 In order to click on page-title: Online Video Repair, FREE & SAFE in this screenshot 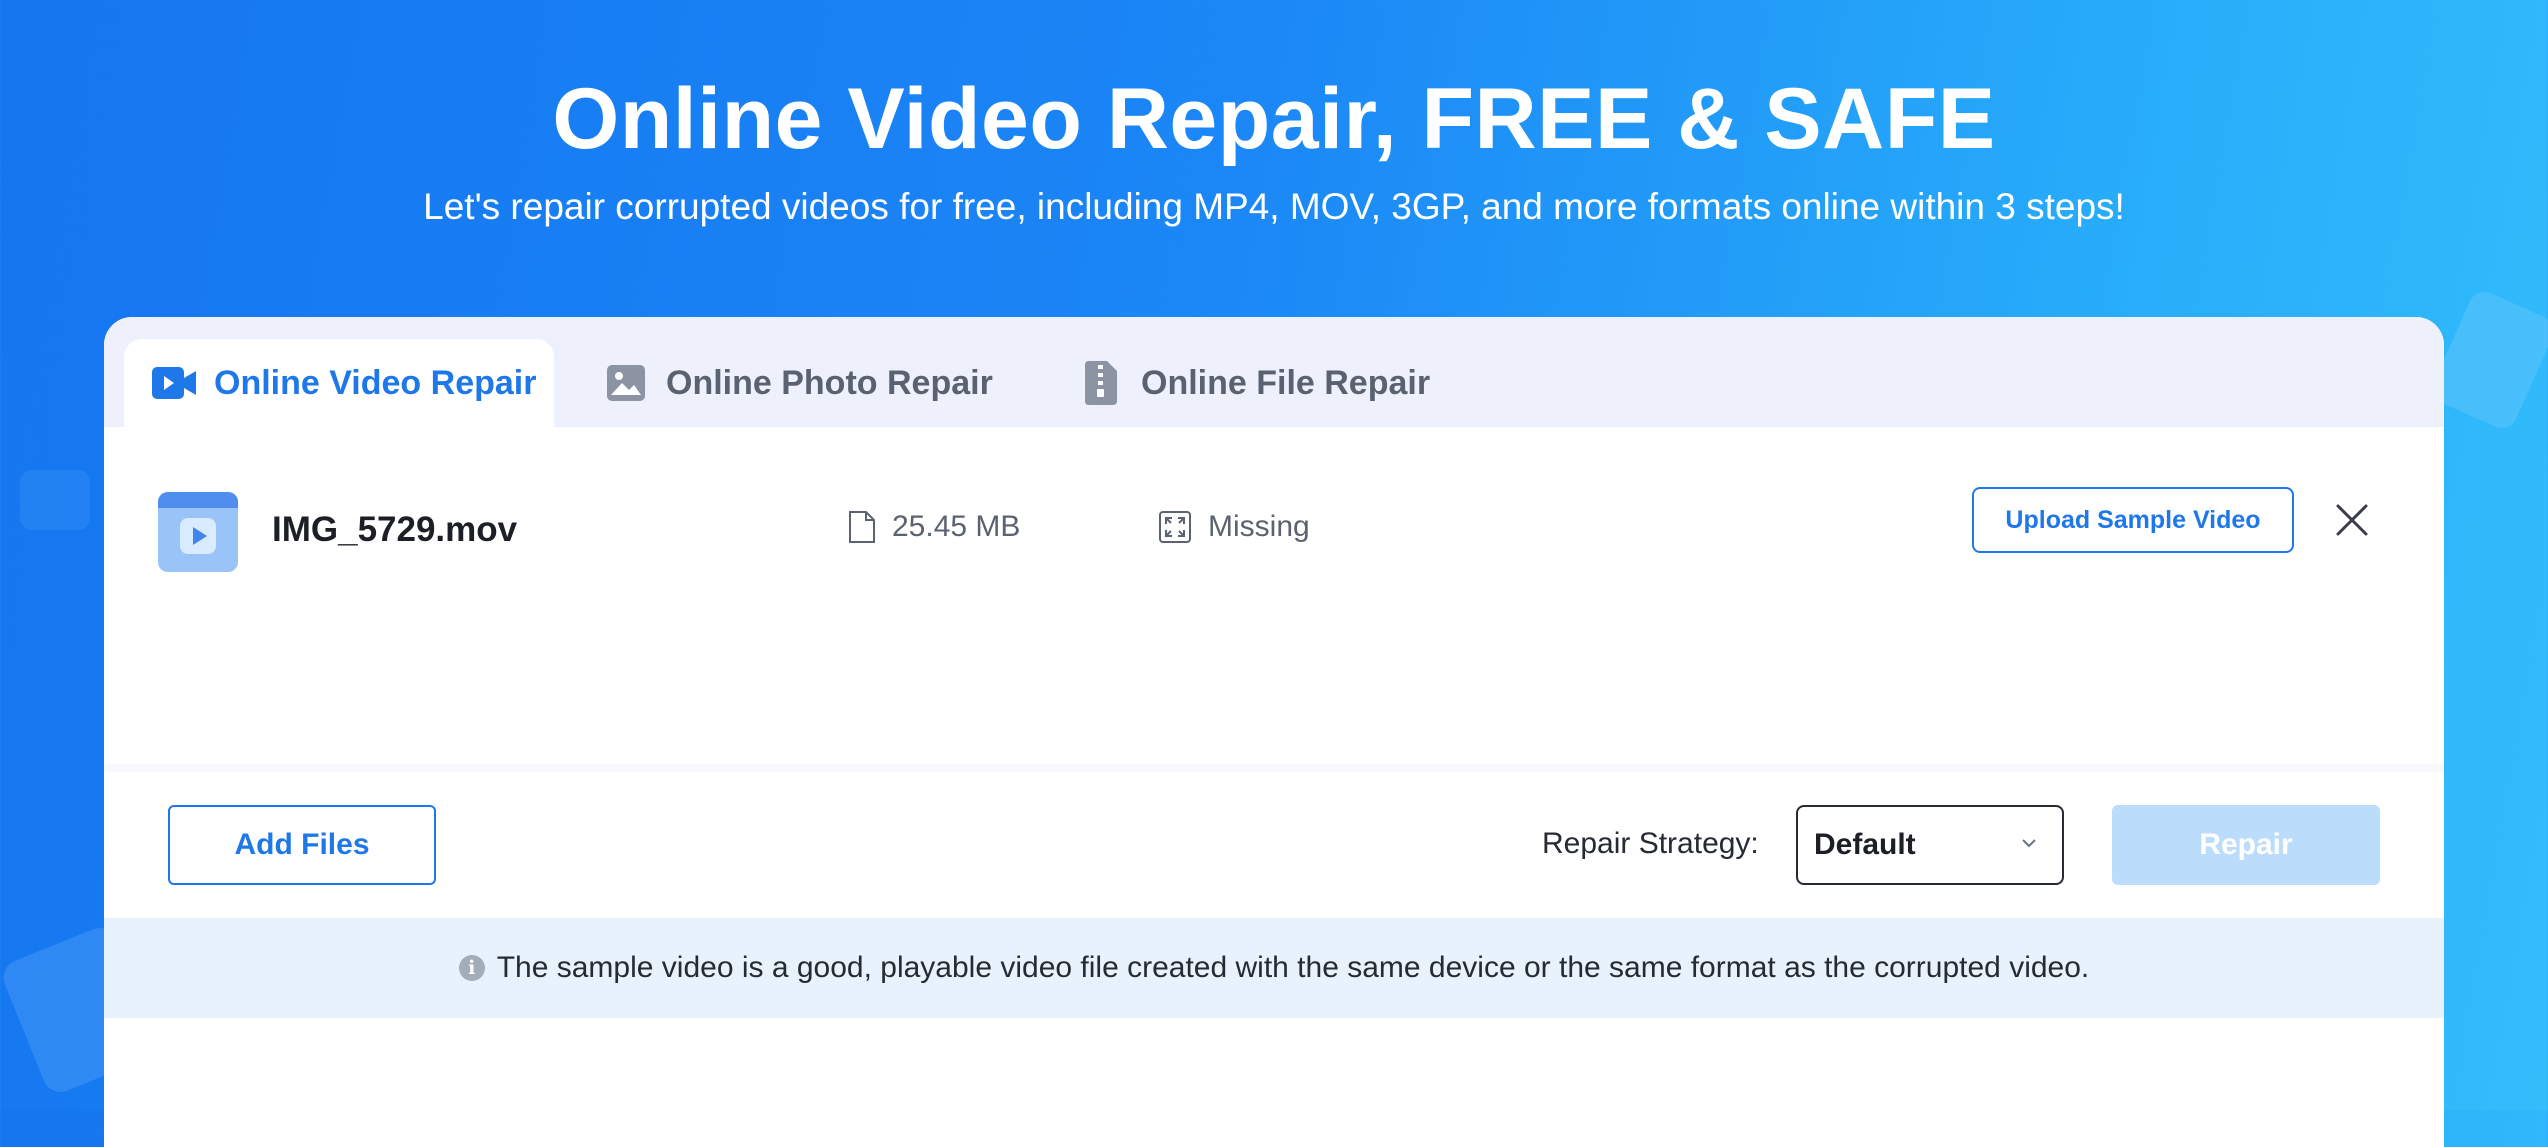, I will do `click(1274, 119)`.